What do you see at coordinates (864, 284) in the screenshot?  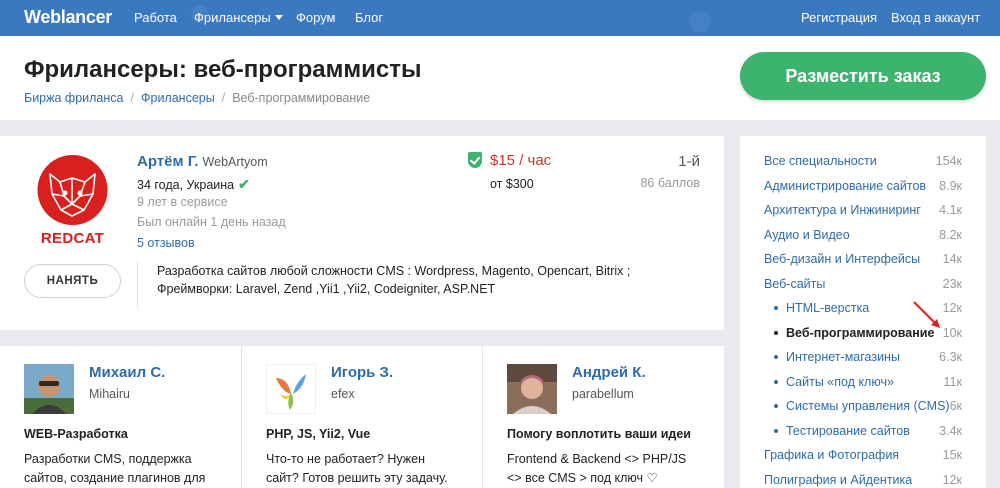 I see `category-websites: Веб-сайты` at bounding box center [864, 284].